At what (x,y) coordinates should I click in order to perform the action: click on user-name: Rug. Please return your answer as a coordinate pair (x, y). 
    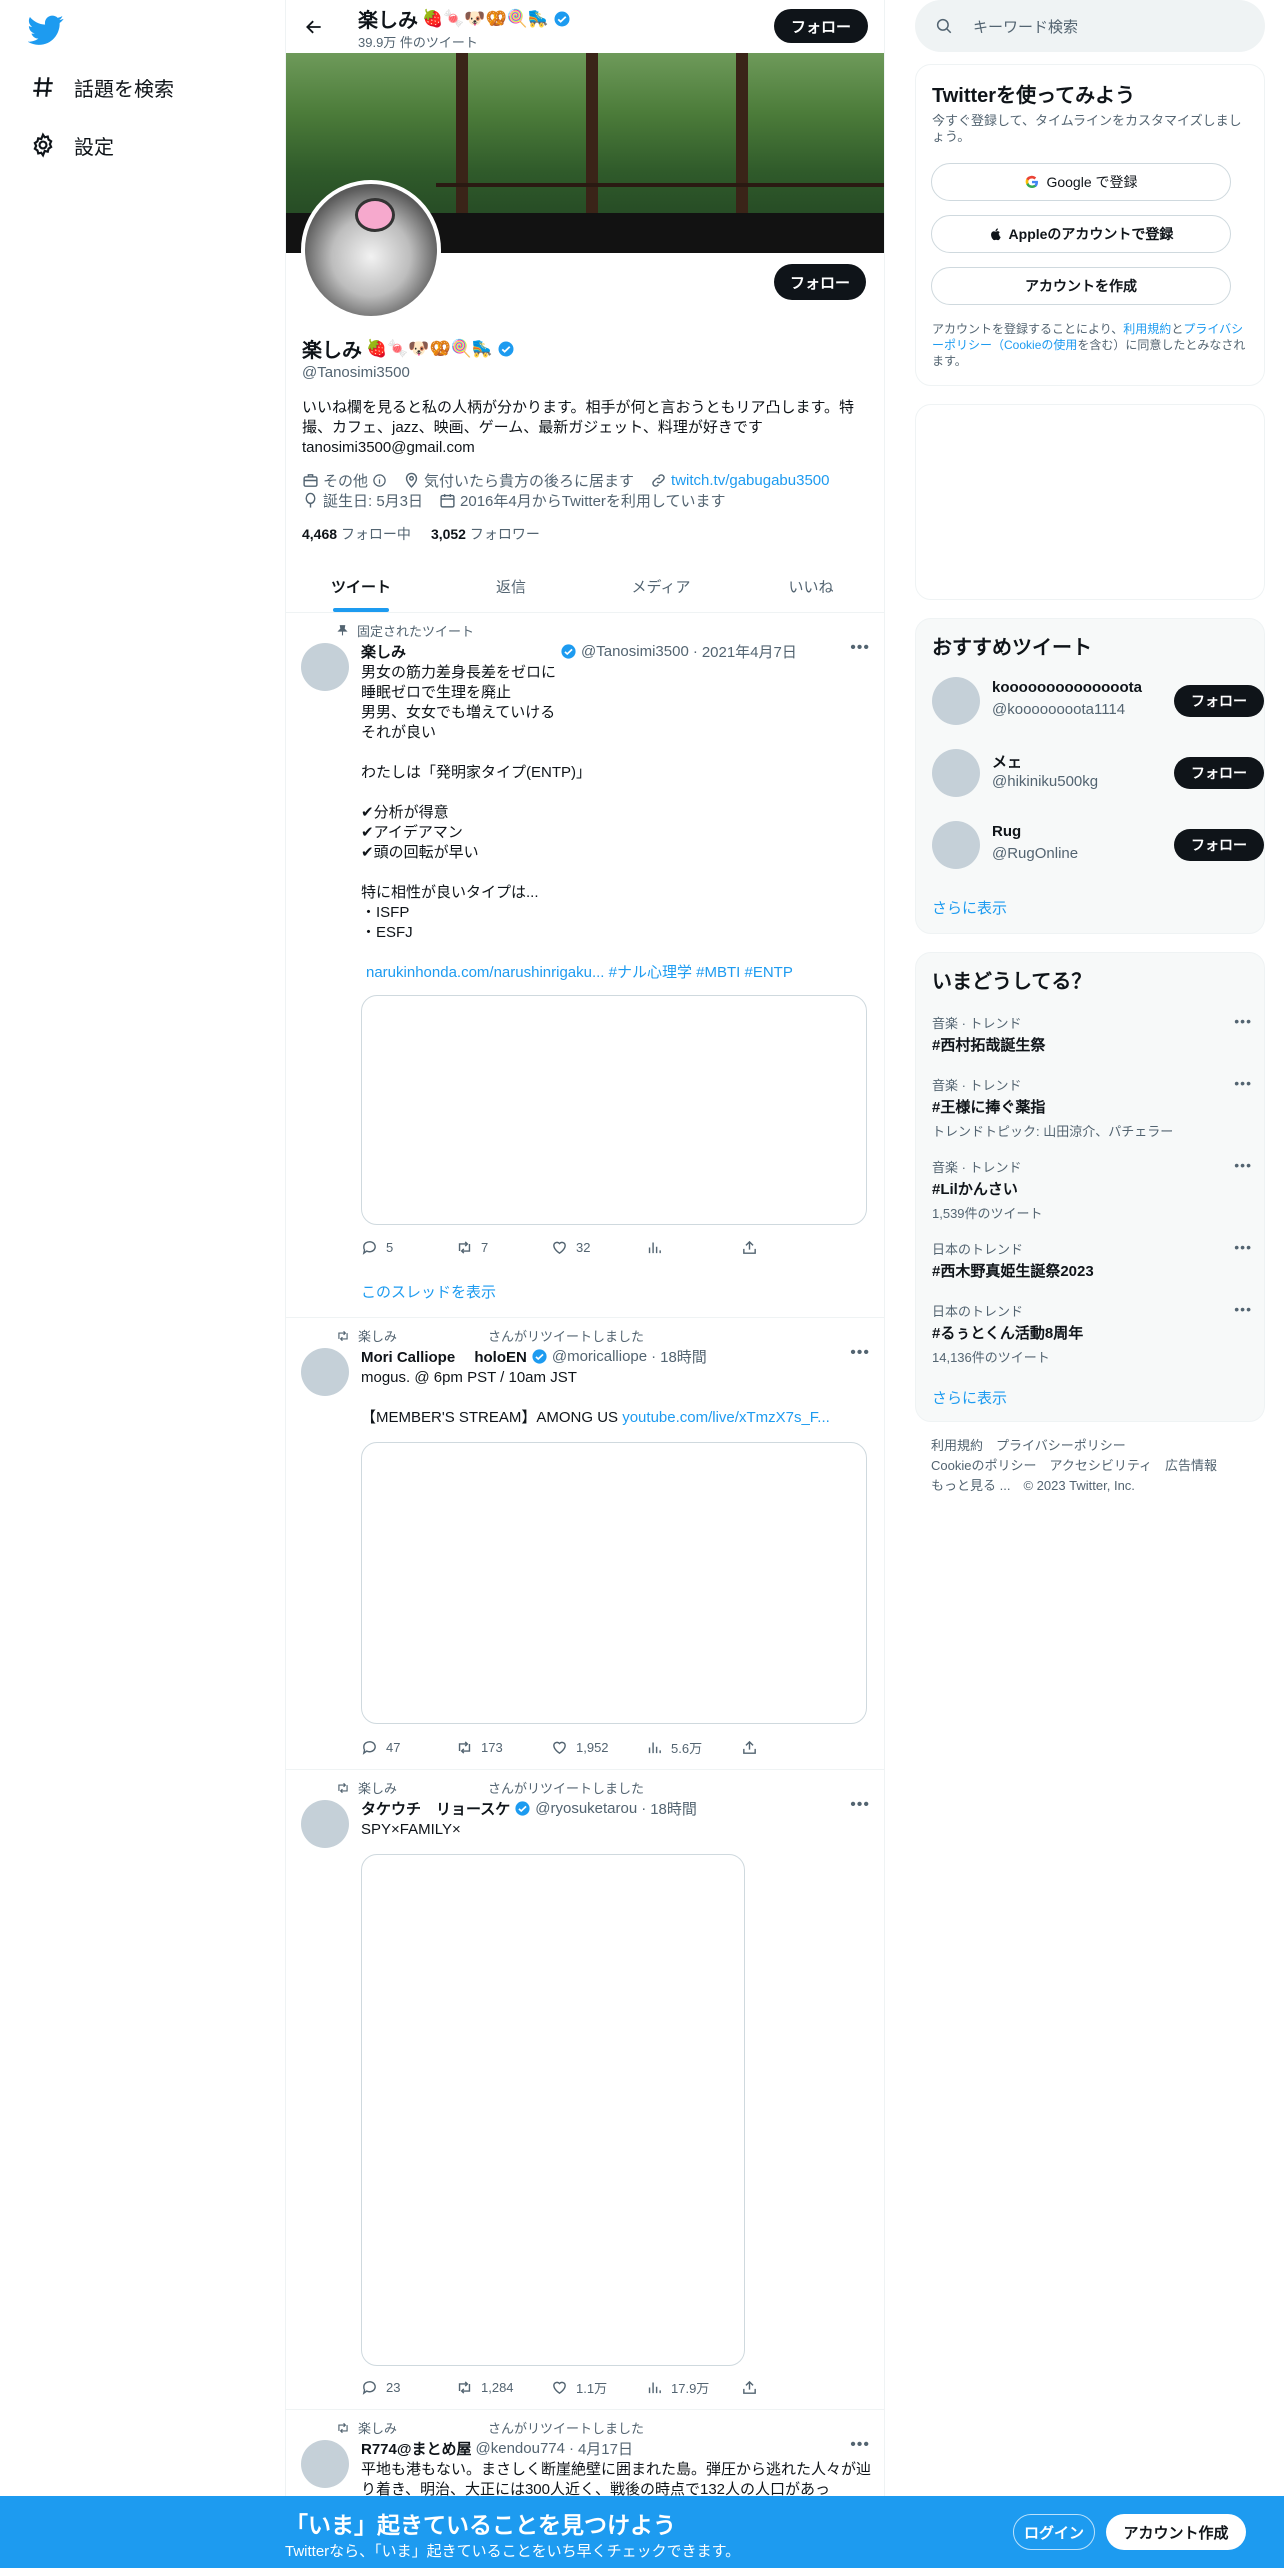
    Looking at the image, I should click on (1006, 831).